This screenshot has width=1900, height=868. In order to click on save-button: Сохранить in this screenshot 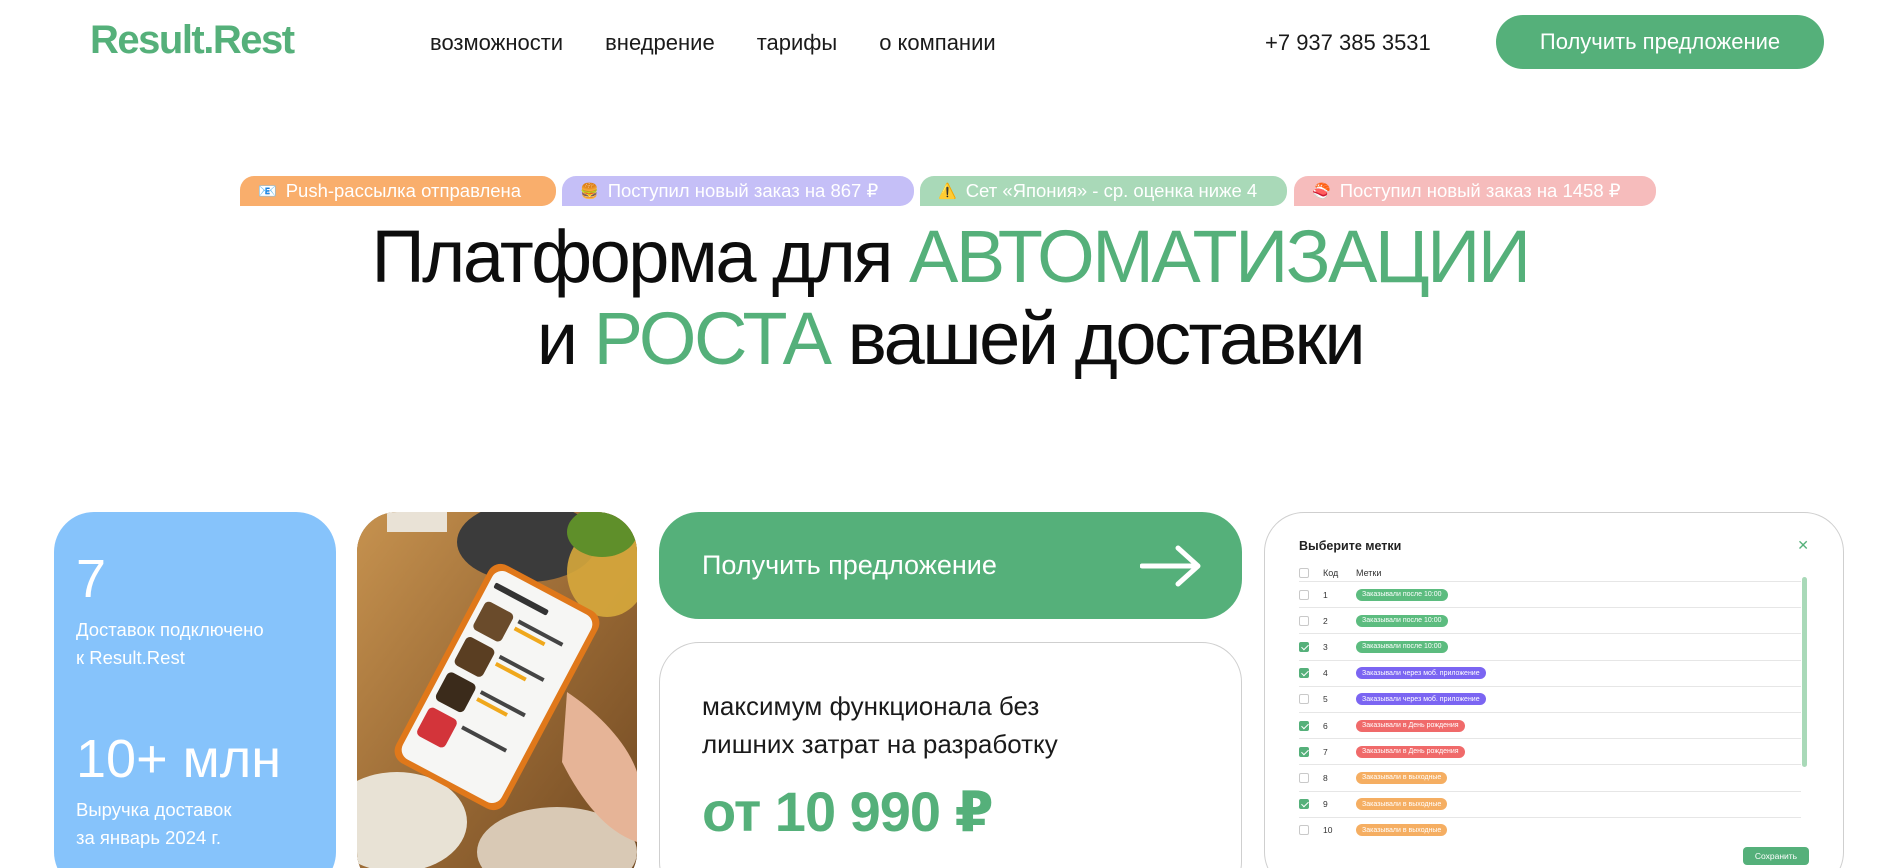, I will do `click(1776, 856)`.